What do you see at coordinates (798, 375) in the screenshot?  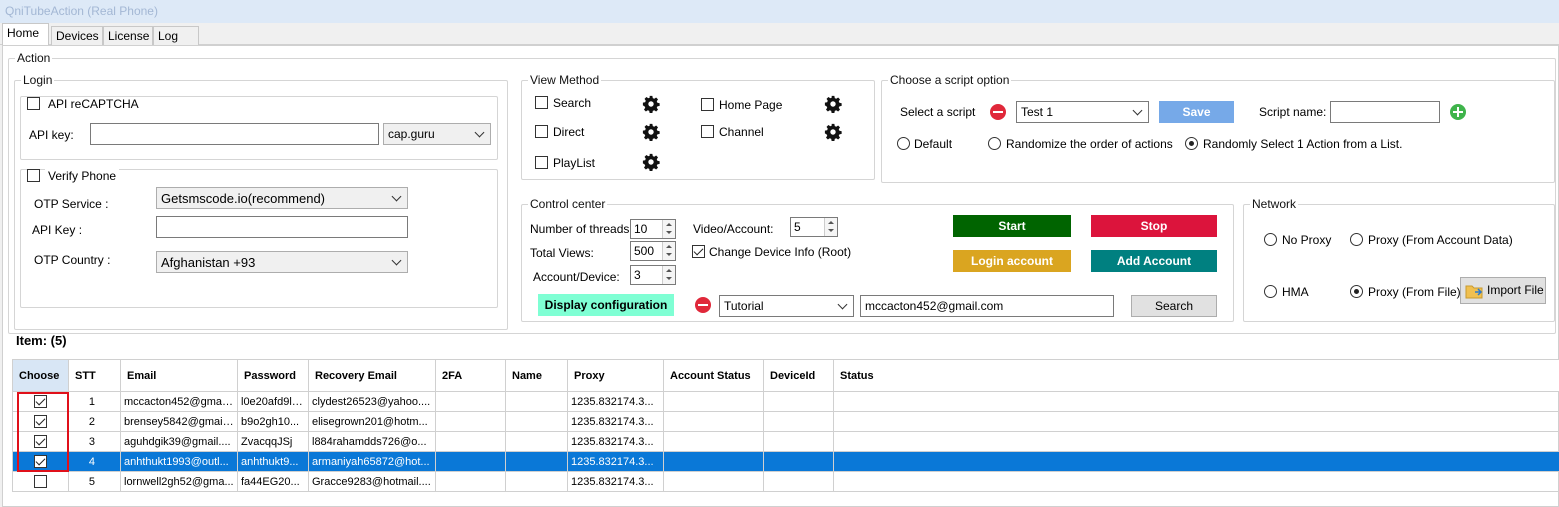 I see `col-device-id: DeviceId` at bounding box center [798, 375].